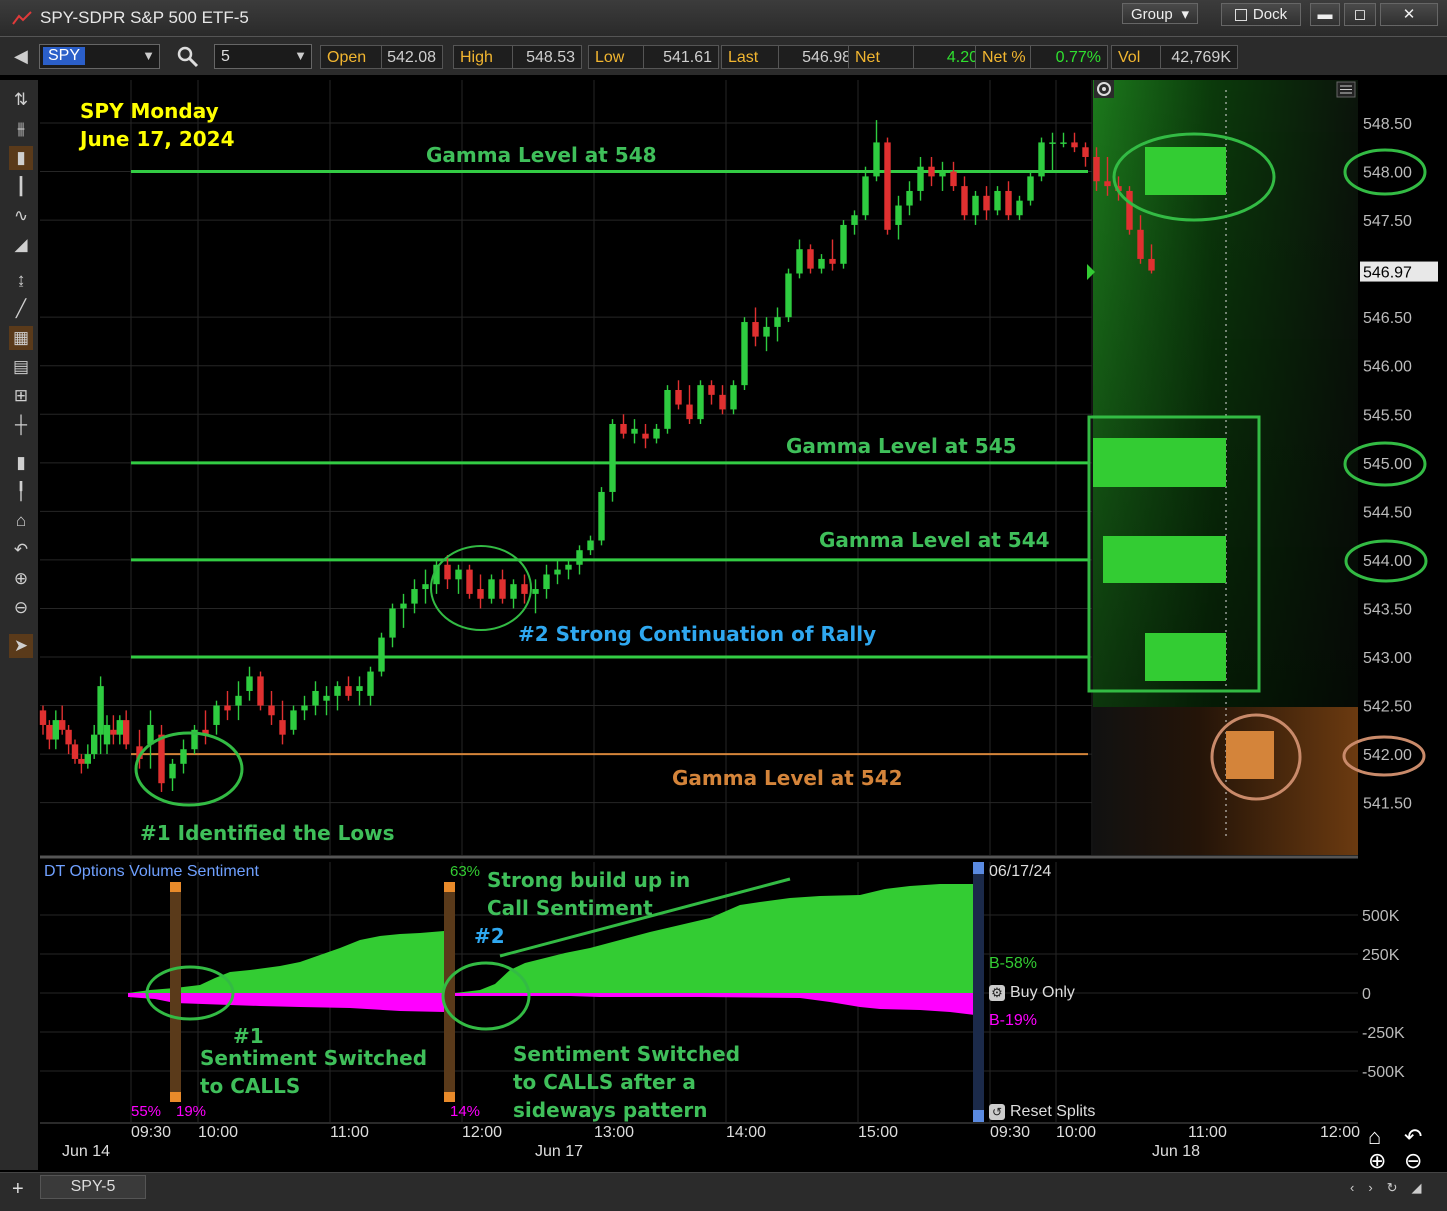  I want to click on sentiment-tick-label: 500K, so click(1381, 916).